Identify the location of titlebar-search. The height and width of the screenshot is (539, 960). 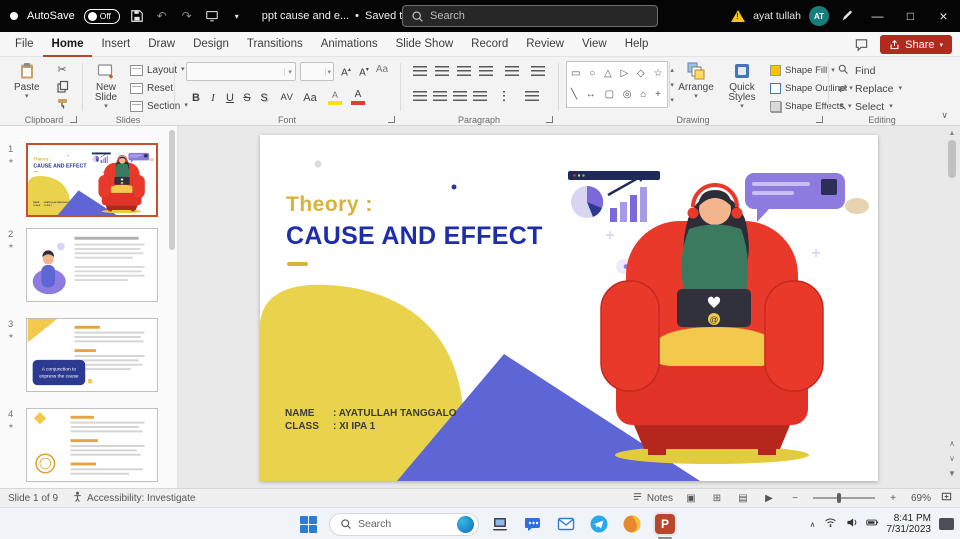
(530, 16).